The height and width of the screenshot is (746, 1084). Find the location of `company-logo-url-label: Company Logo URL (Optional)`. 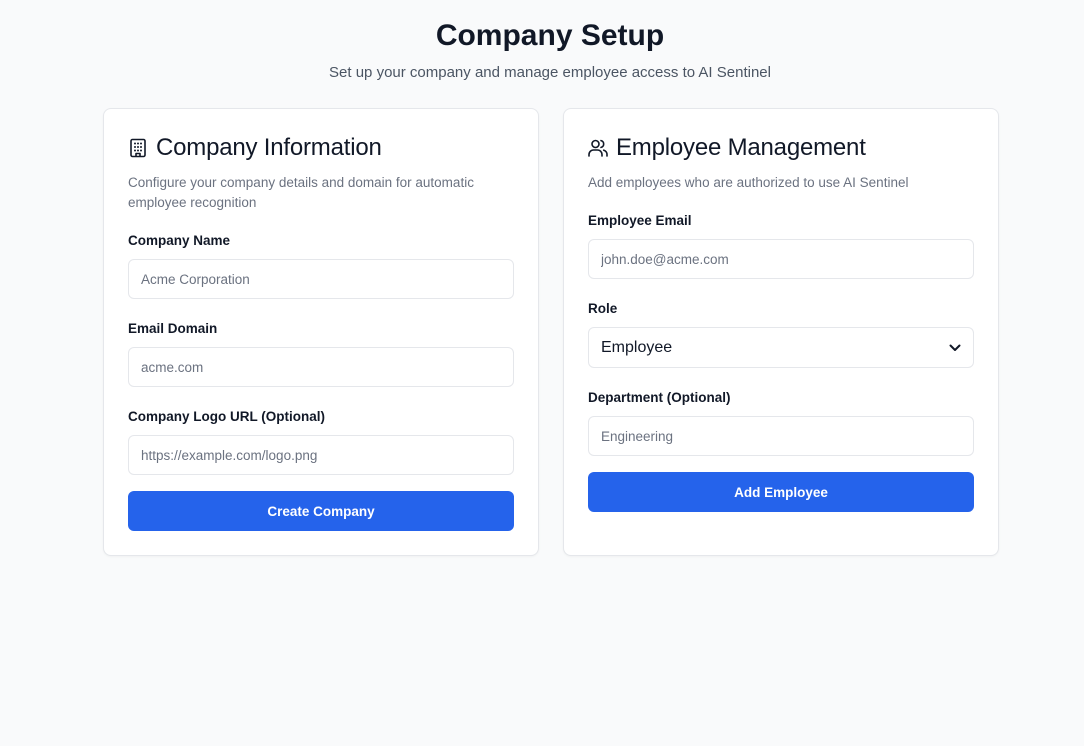

company-logo-url-label: Company Logo URL (Optional) is located at coordinates (226, 416).